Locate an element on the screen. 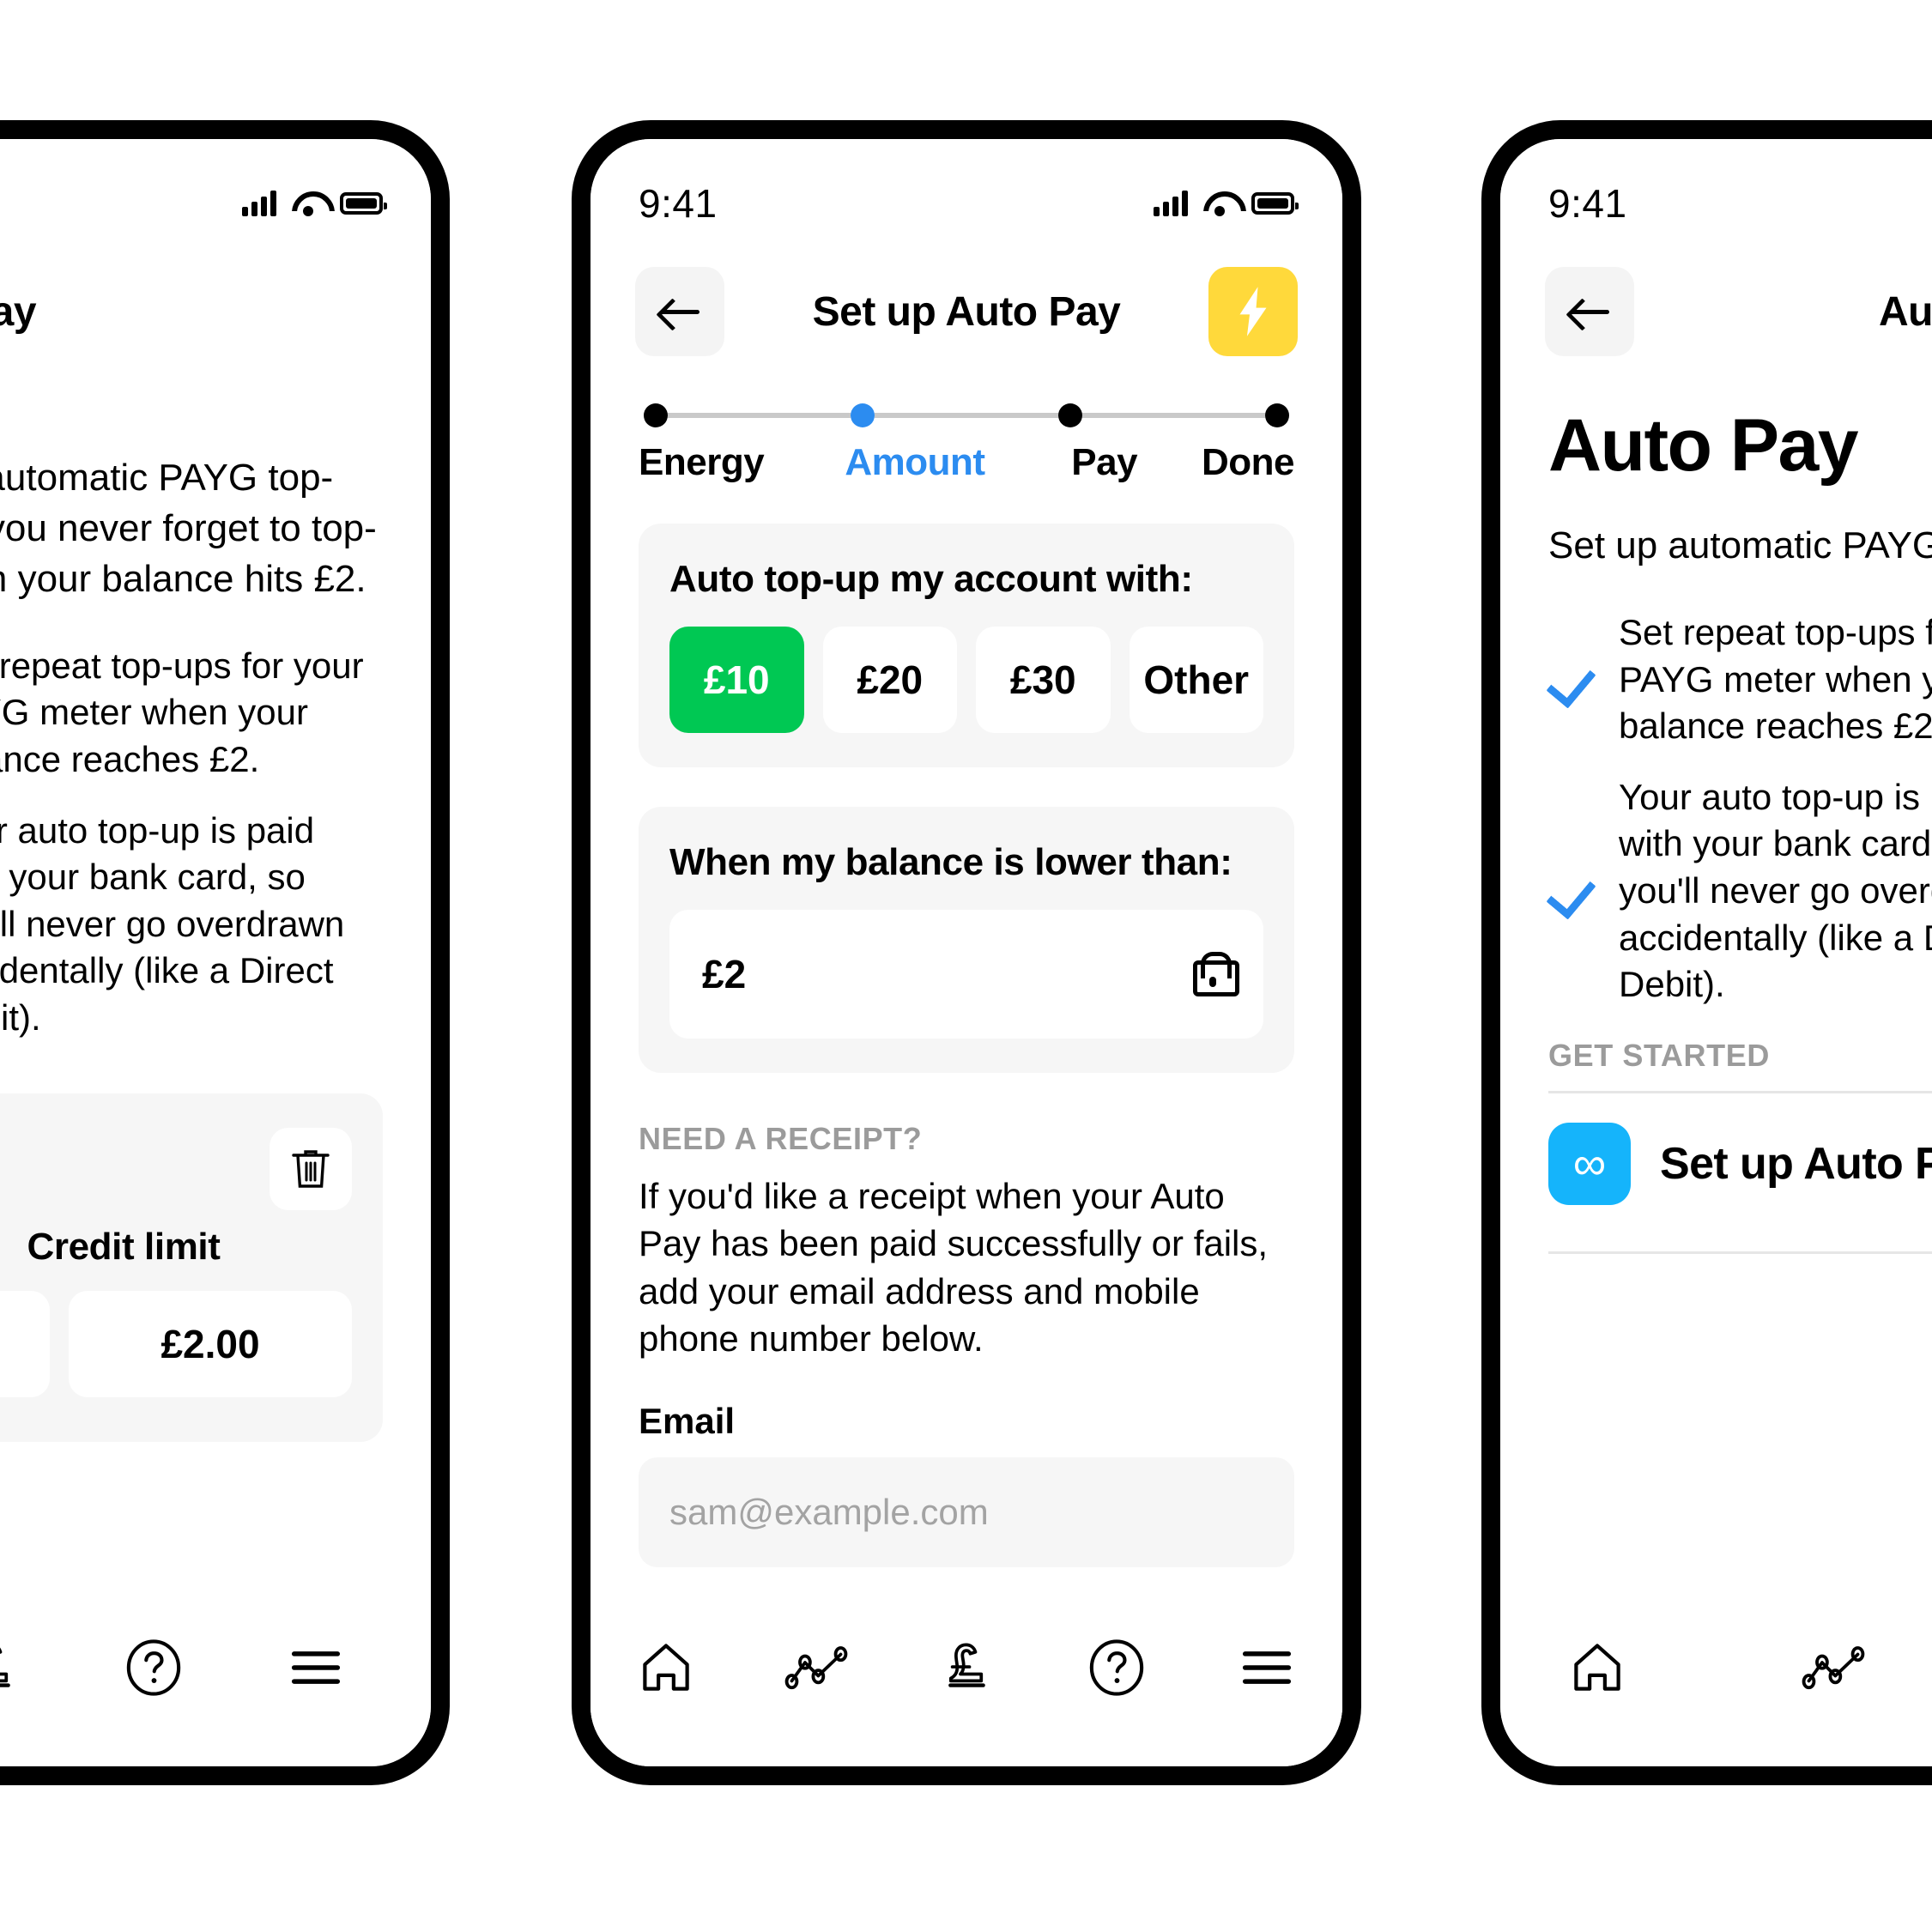  topup-amount-options: £10 £20 £30 Other is located at coordinates (966, 680).